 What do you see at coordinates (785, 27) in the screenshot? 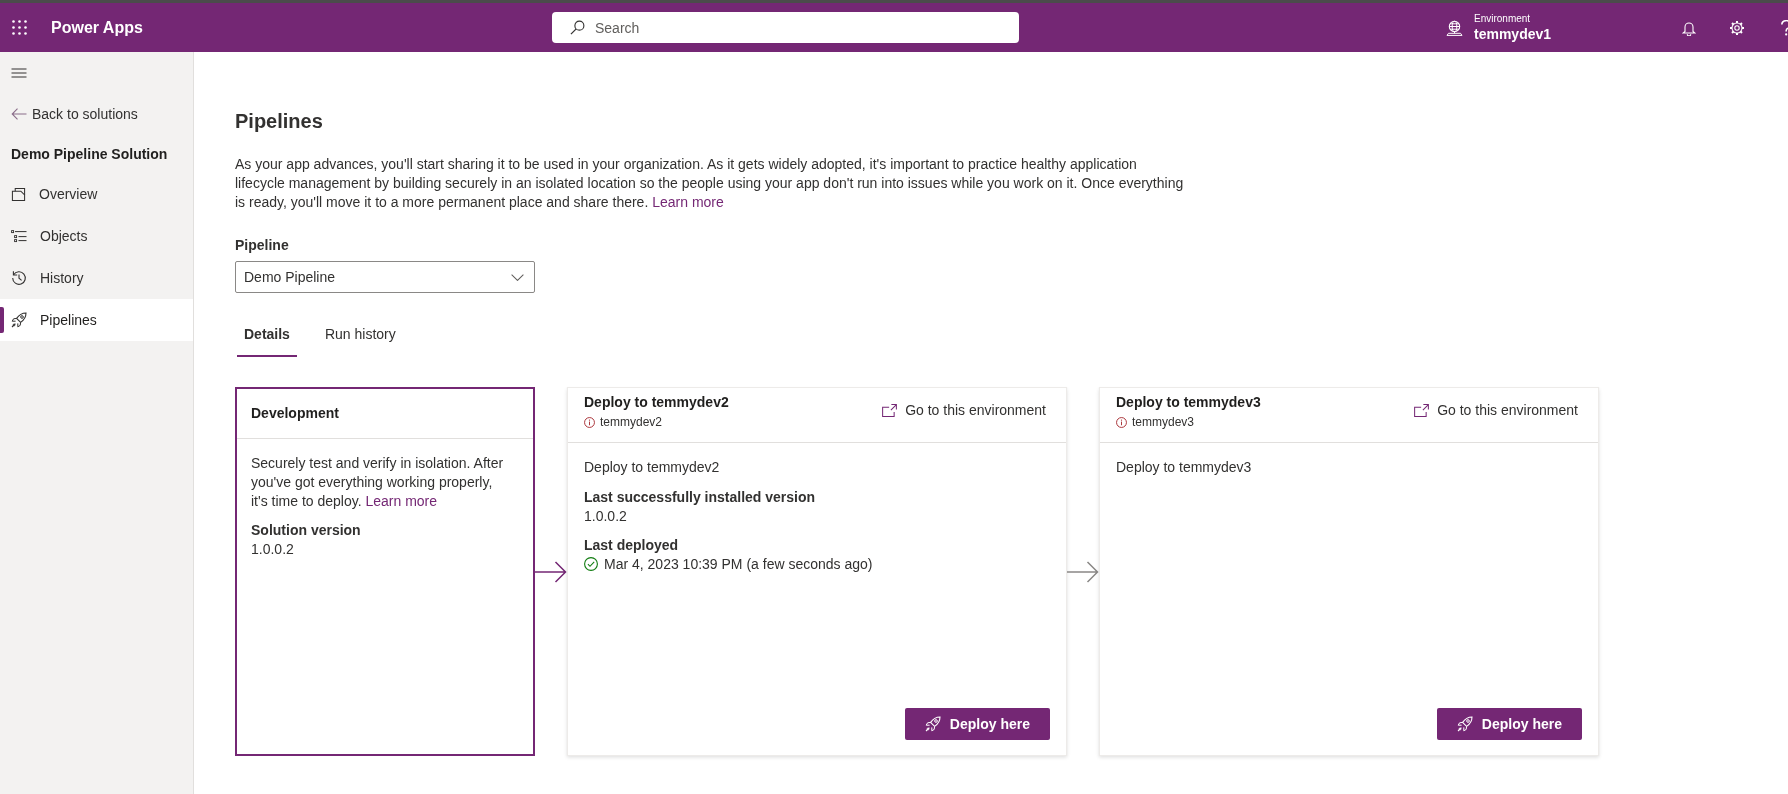
I see `search-field: Search` at bounding box center [785, 27].